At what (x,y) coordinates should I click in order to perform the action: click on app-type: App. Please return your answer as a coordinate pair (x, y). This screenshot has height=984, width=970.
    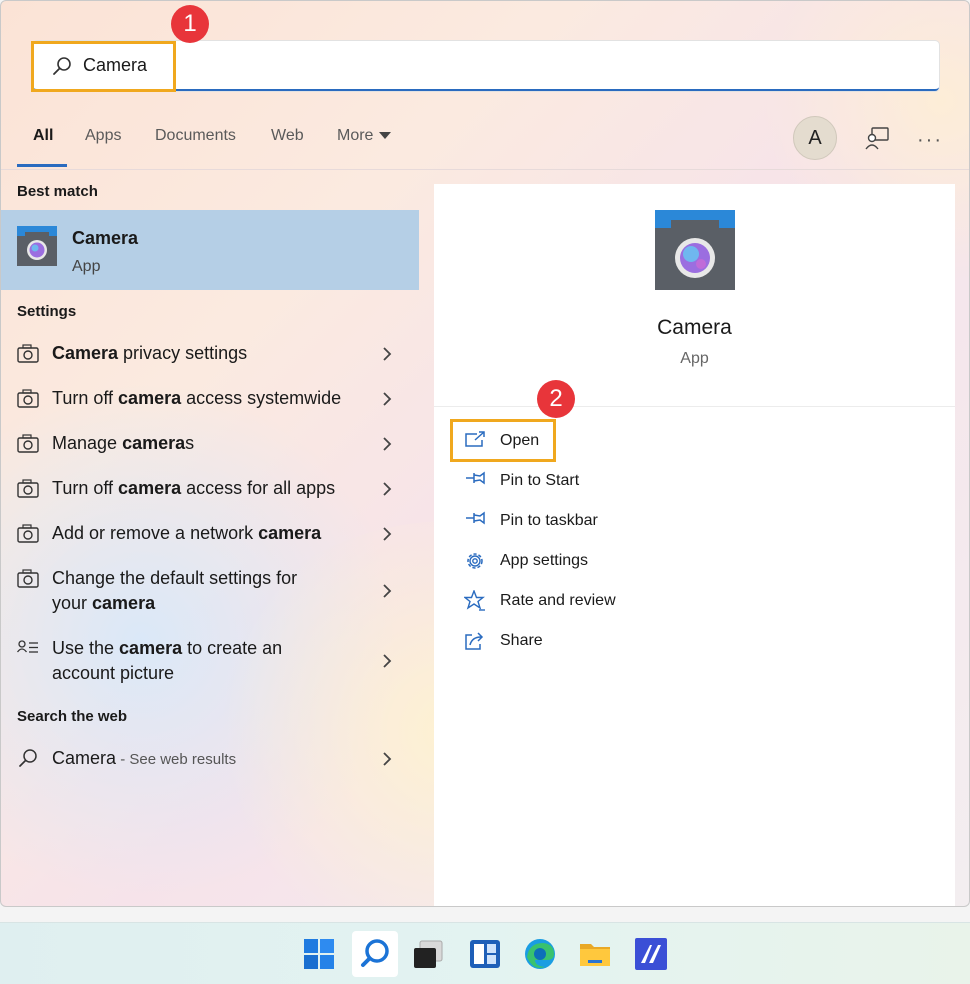
    Looking at the image, I should click on (694, 358).